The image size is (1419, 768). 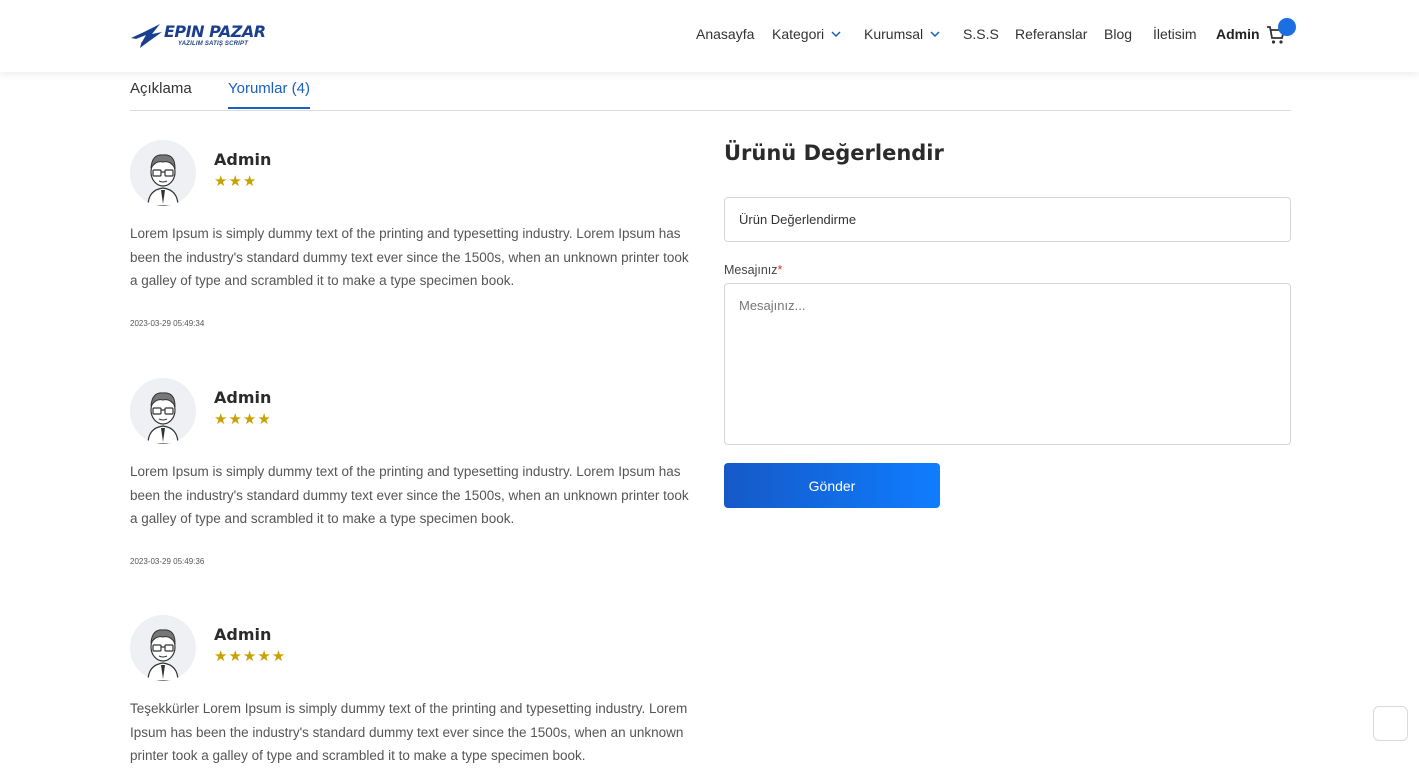 I want to click on nav-anasayfa-label: Anasayfa, so click(x=725, y=34).